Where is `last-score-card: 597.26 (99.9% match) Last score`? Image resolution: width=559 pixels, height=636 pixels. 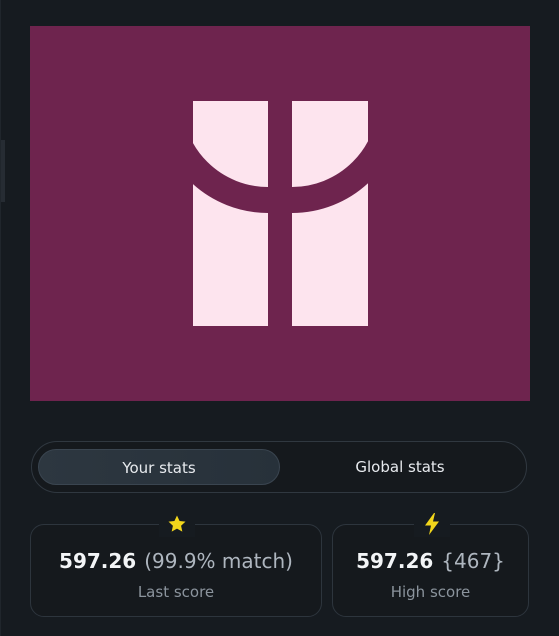
last-score-card: 597.26 (99.9% match) Last score is located at coordinates (176, 564).